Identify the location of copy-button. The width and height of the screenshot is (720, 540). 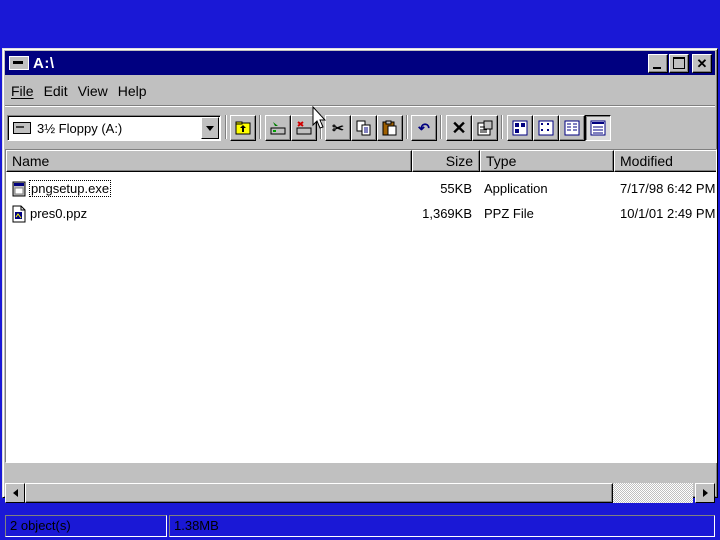
(364, 128).